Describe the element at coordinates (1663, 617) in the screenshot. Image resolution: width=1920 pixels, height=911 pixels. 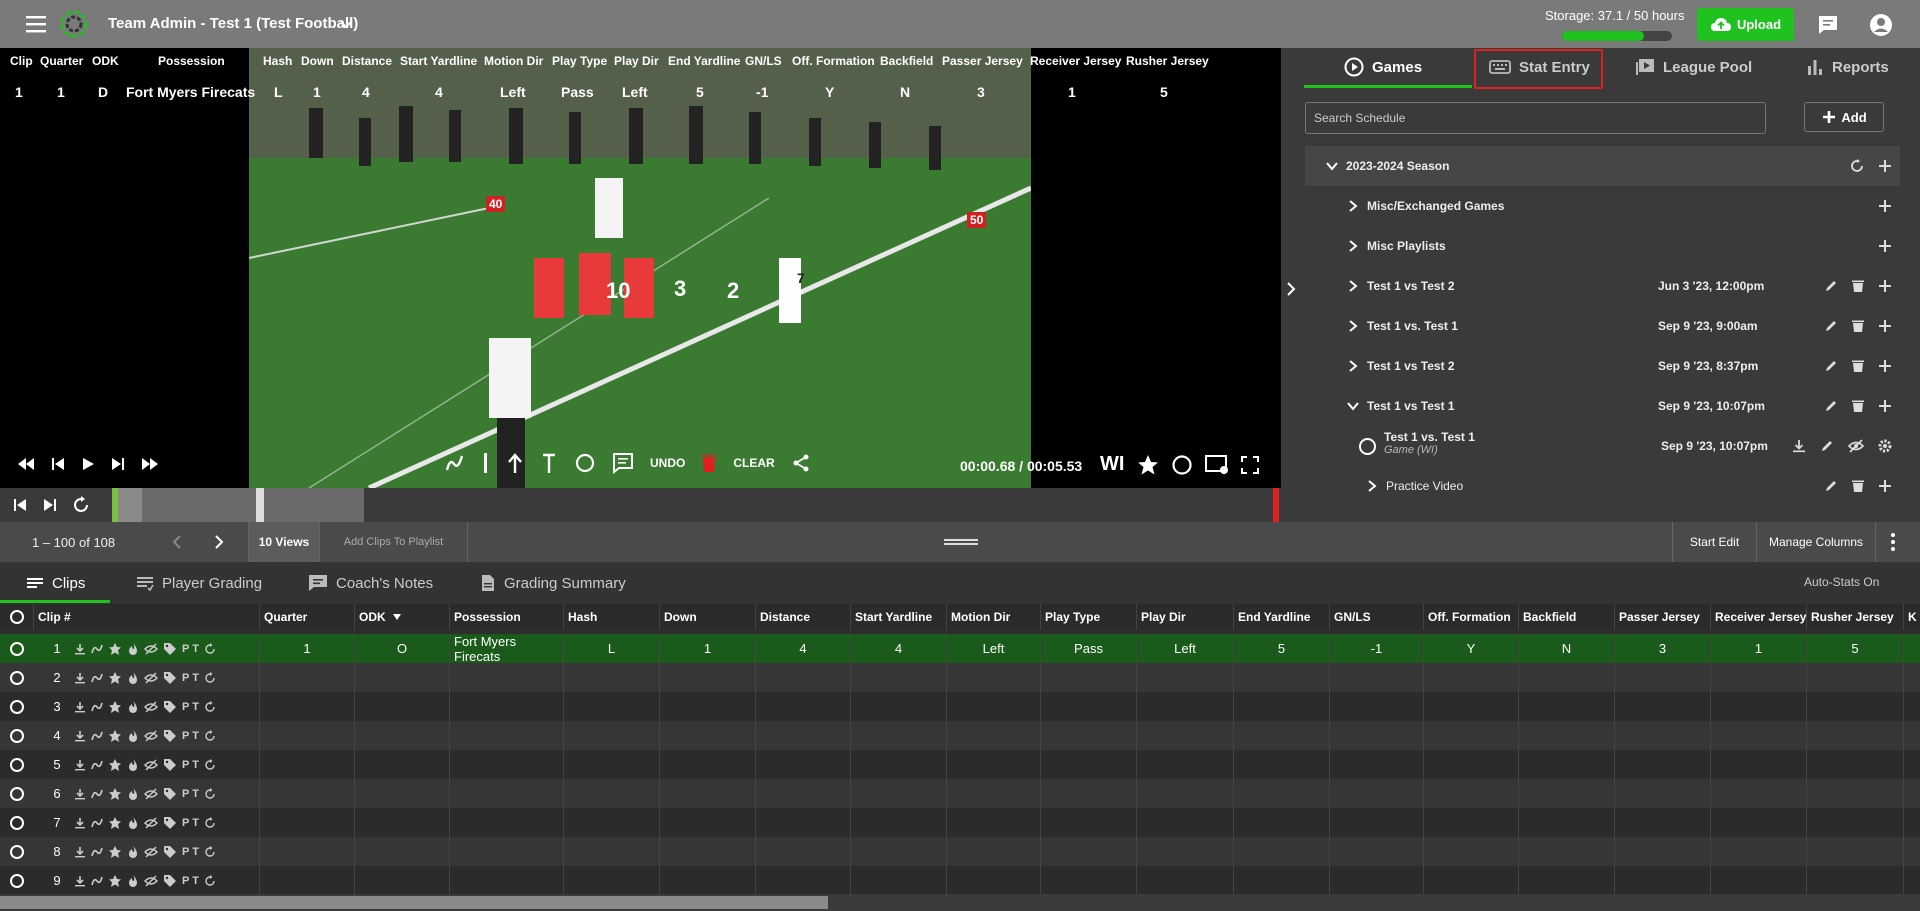
I see `column-header: Passer Jersey` at that location.